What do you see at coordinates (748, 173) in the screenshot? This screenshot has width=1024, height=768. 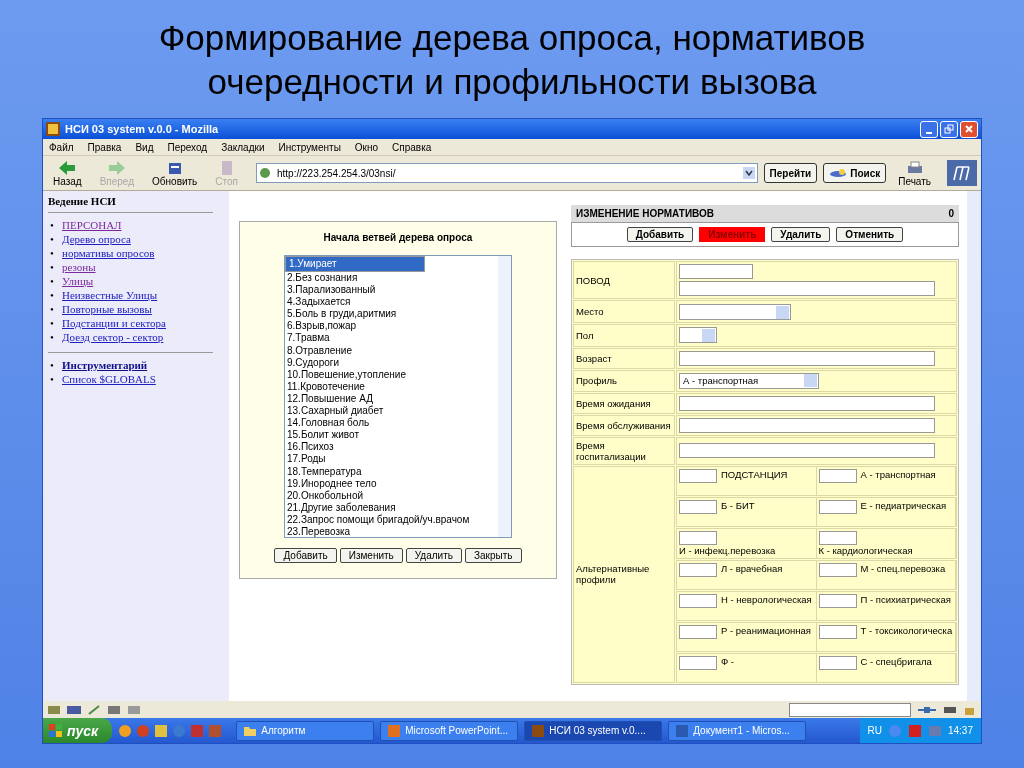 I see `dropdown-icon` at bounding box center [748, 173].